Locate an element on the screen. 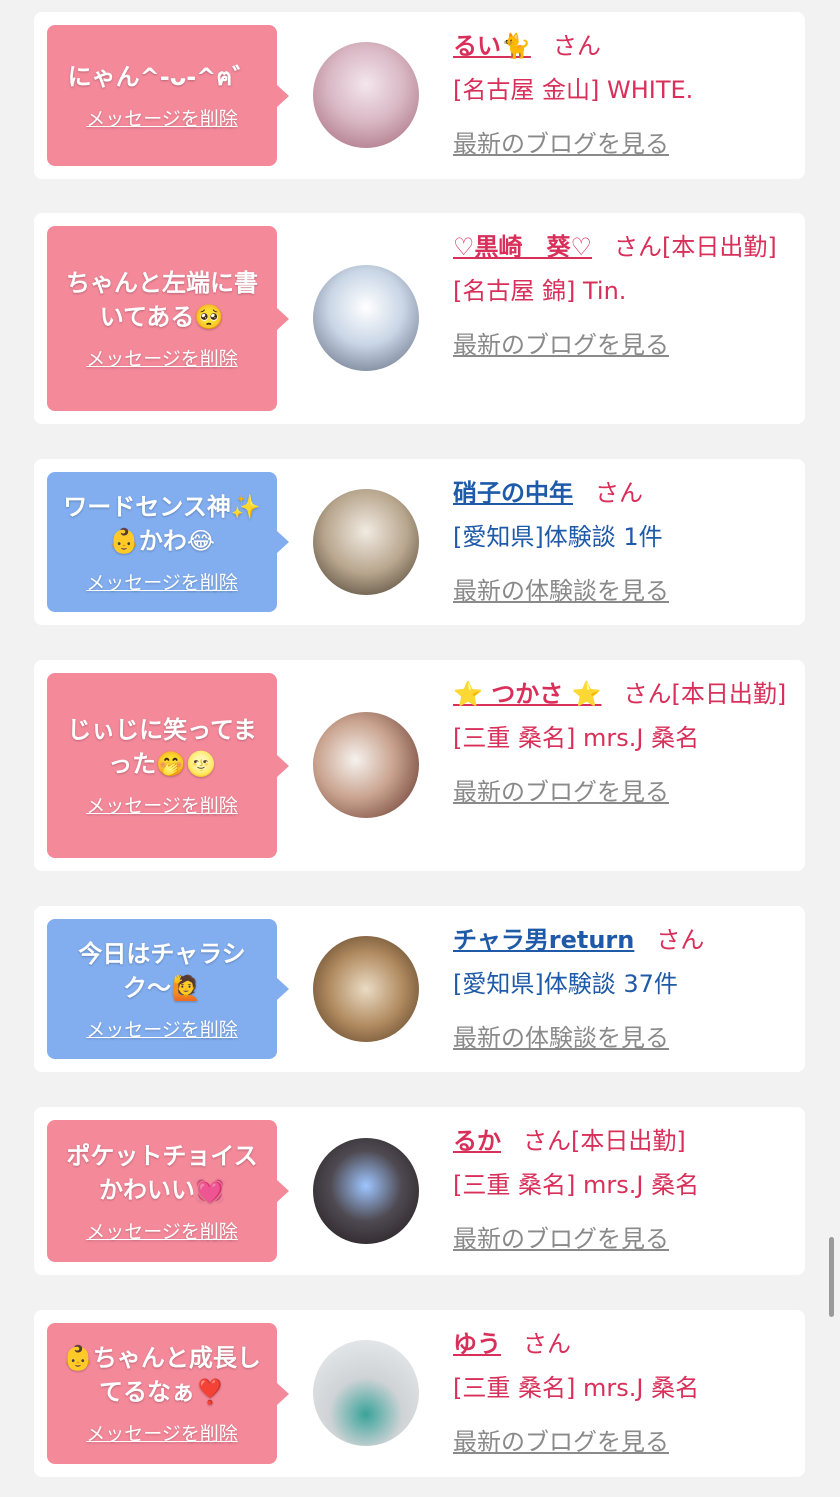  user-name-link: るか is located at coordinates (477, 1141).